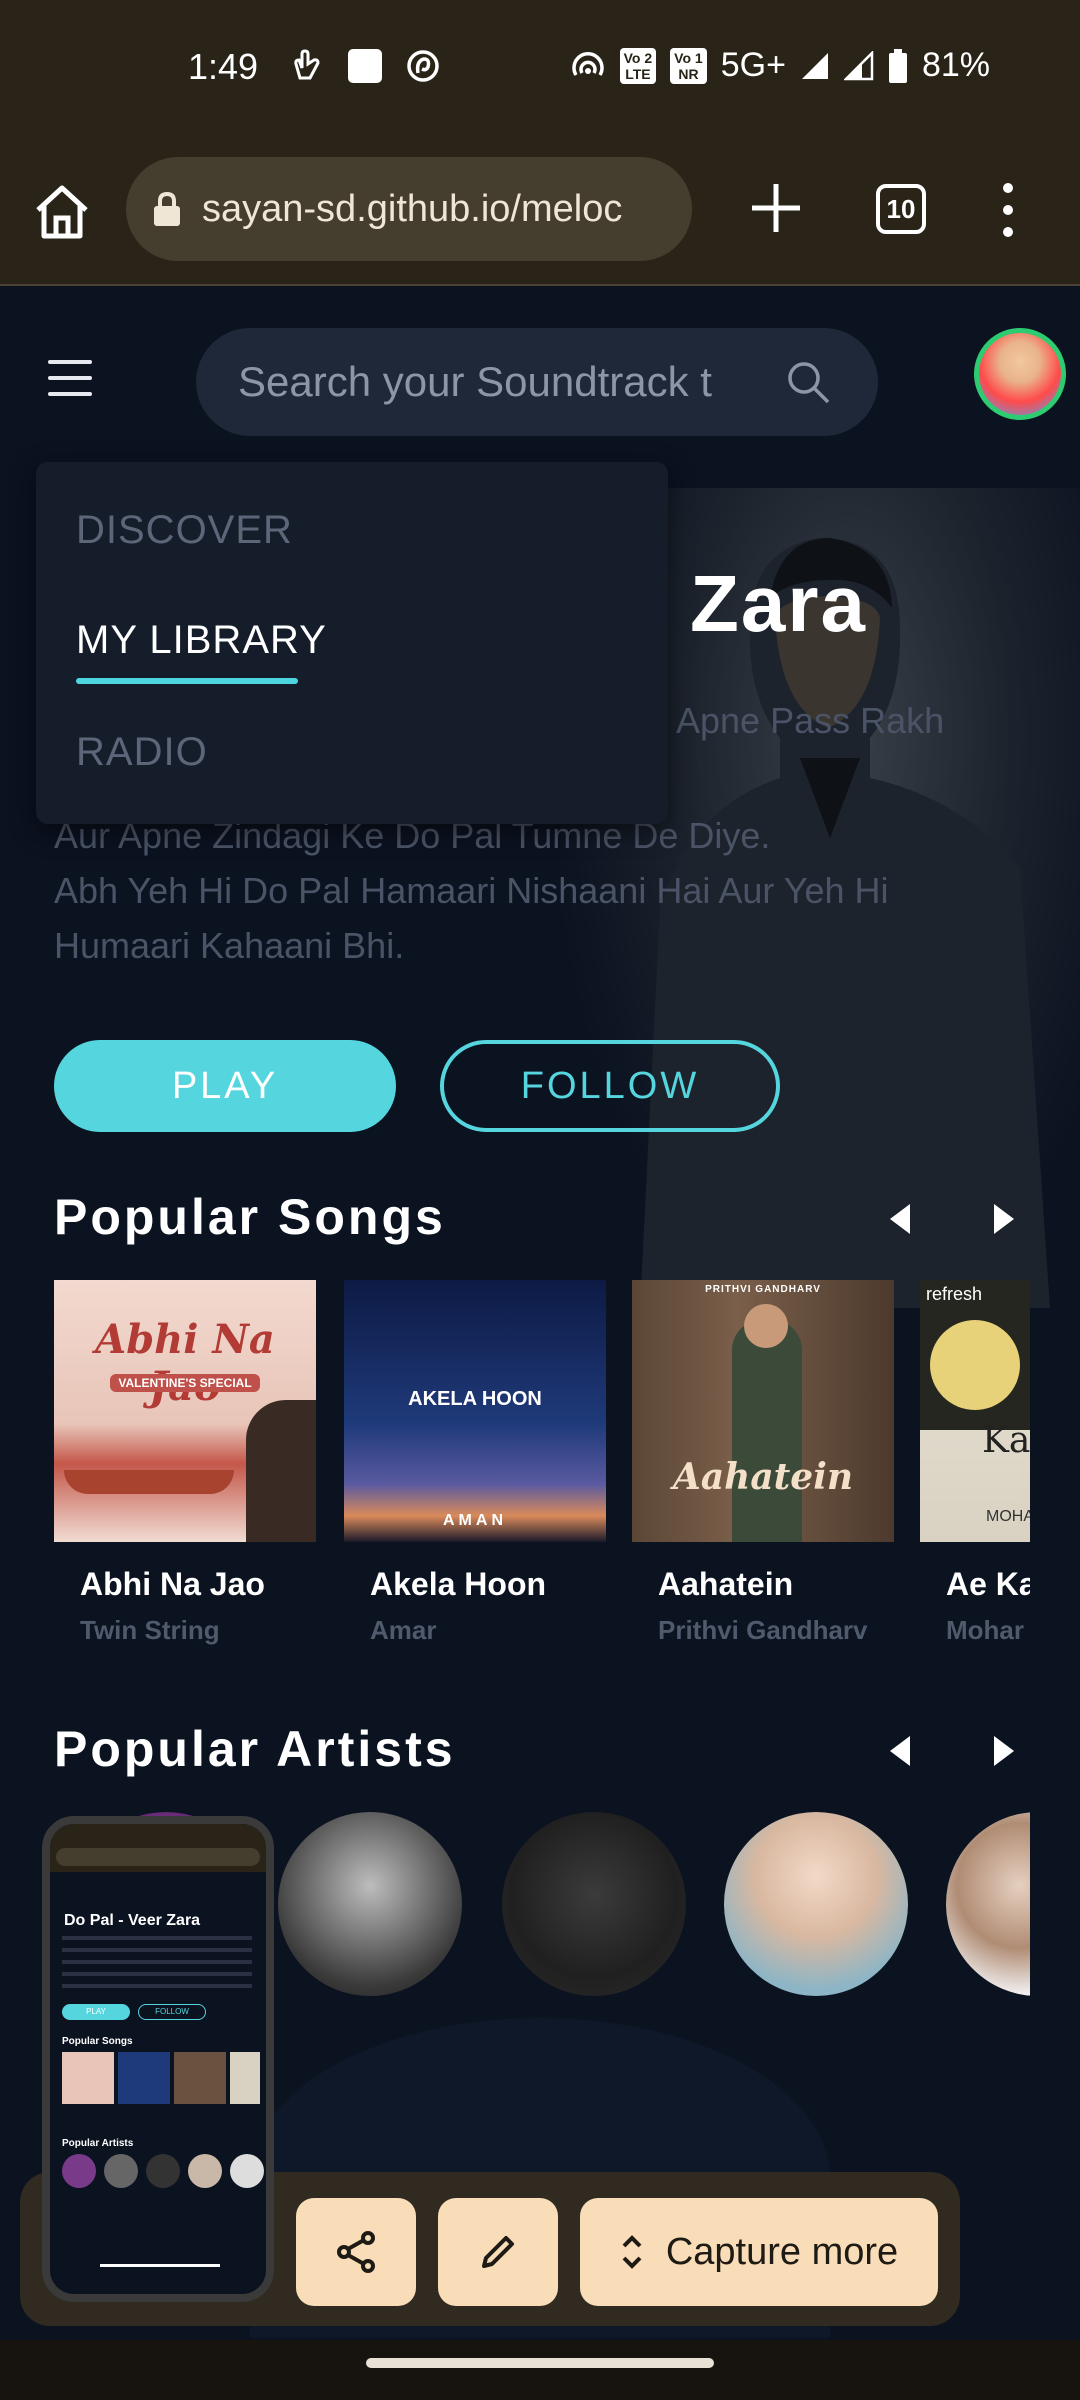 The image size is (1080, 2400). I want to click on active-menu-underline, so click(187, 681).